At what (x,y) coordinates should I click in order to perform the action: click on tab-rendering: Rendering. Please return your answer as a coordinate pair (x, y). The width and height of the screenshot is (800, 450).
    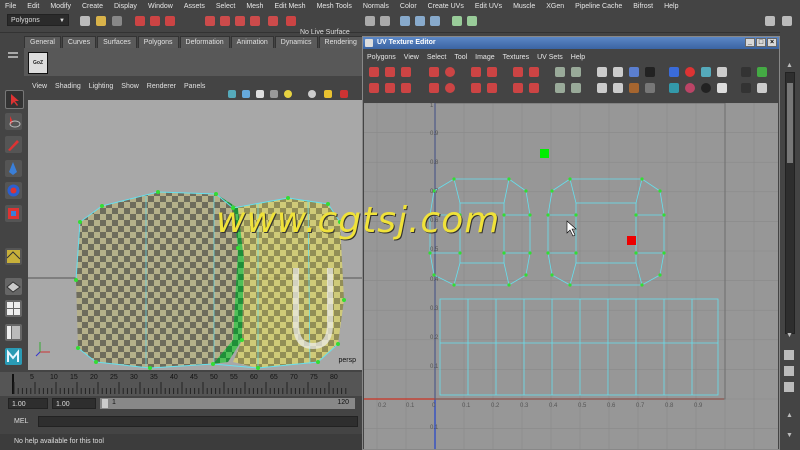
    Looking at the image, I should click on (340, 42).